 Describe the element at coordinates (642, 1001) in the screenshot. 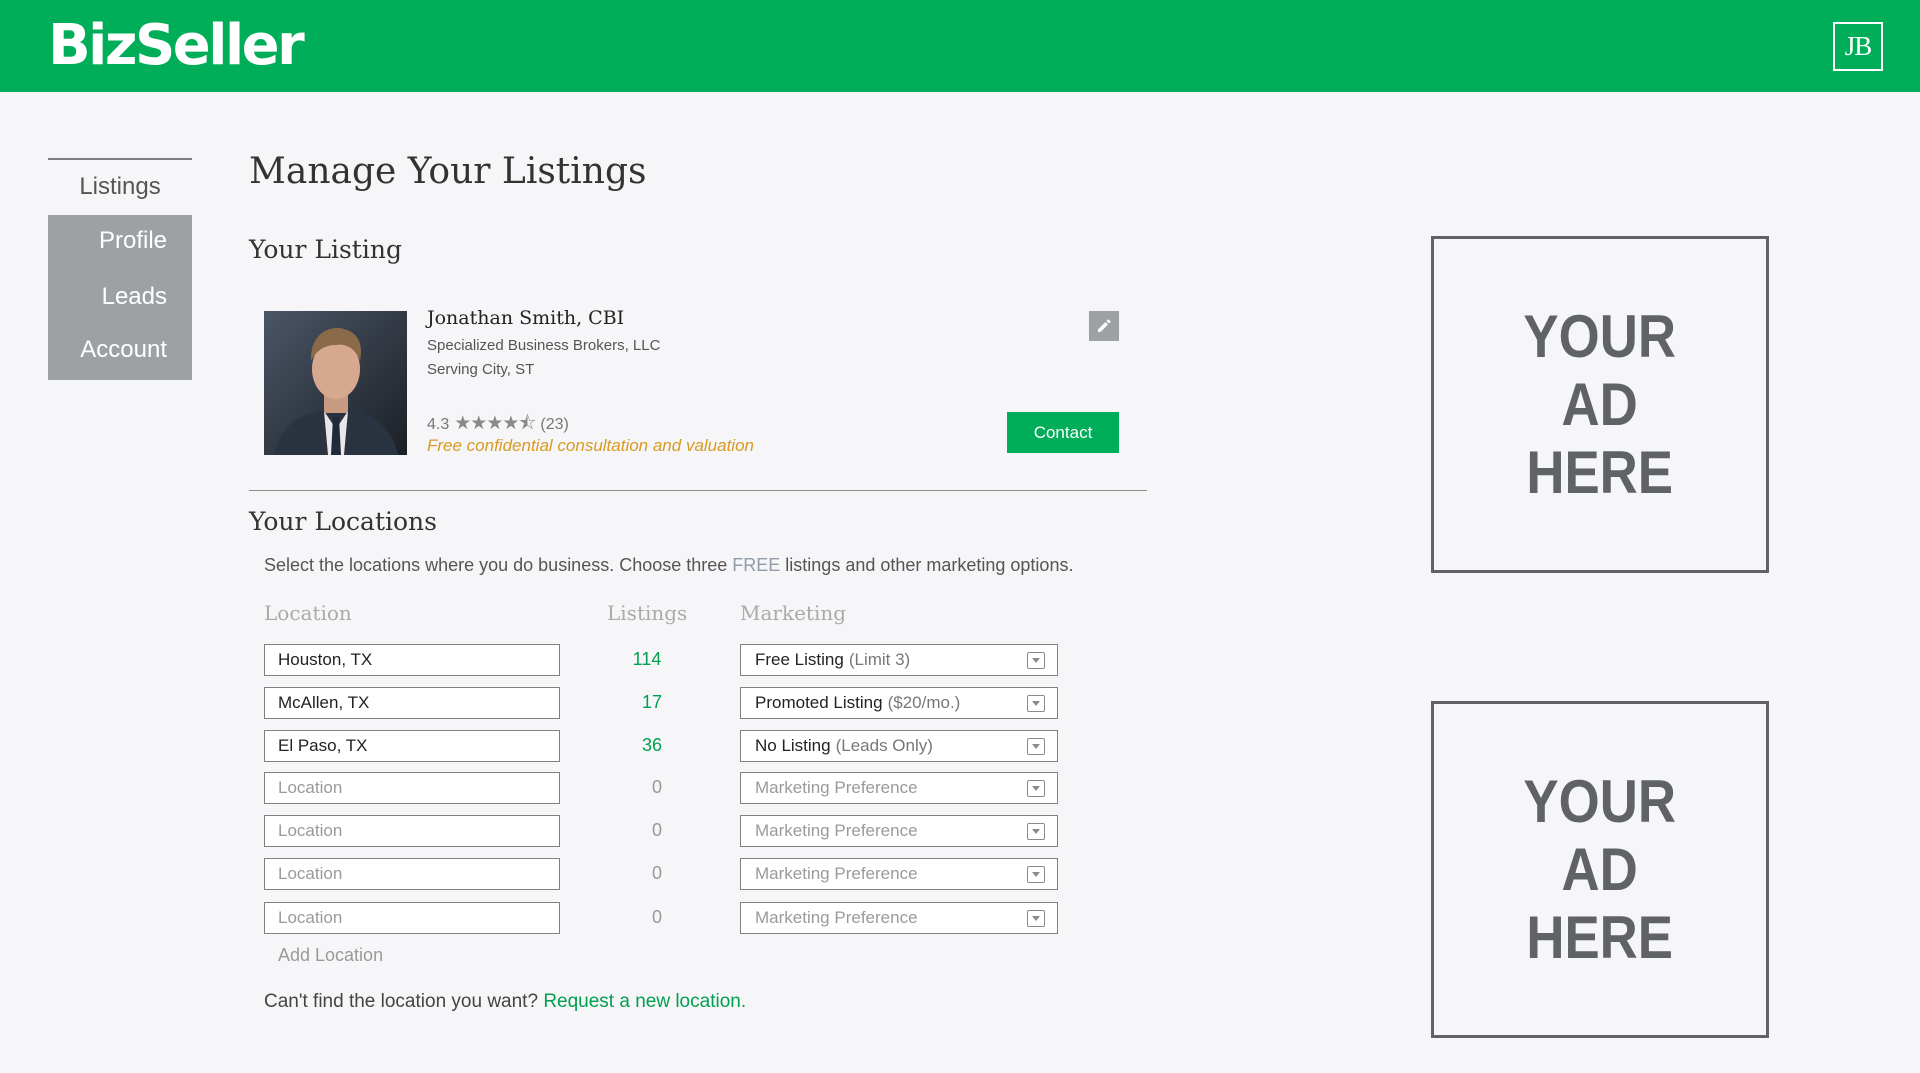

I see `request-location-link: Request a new location` at that location.